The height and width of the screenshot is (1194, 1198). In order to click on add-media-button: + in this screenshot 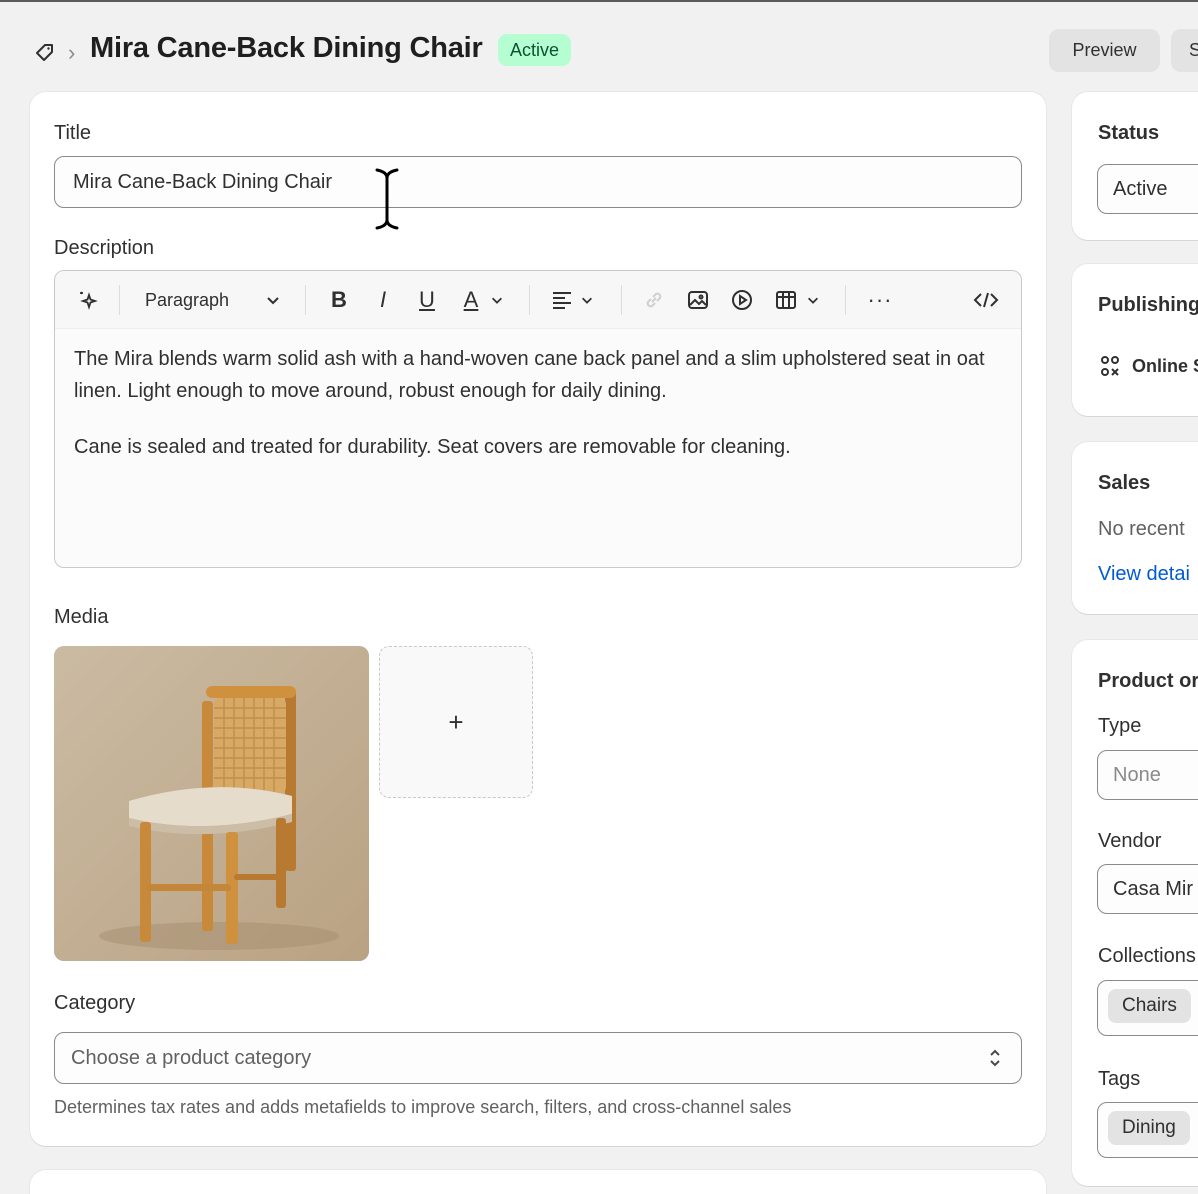, I will do `click(456, 722)`.